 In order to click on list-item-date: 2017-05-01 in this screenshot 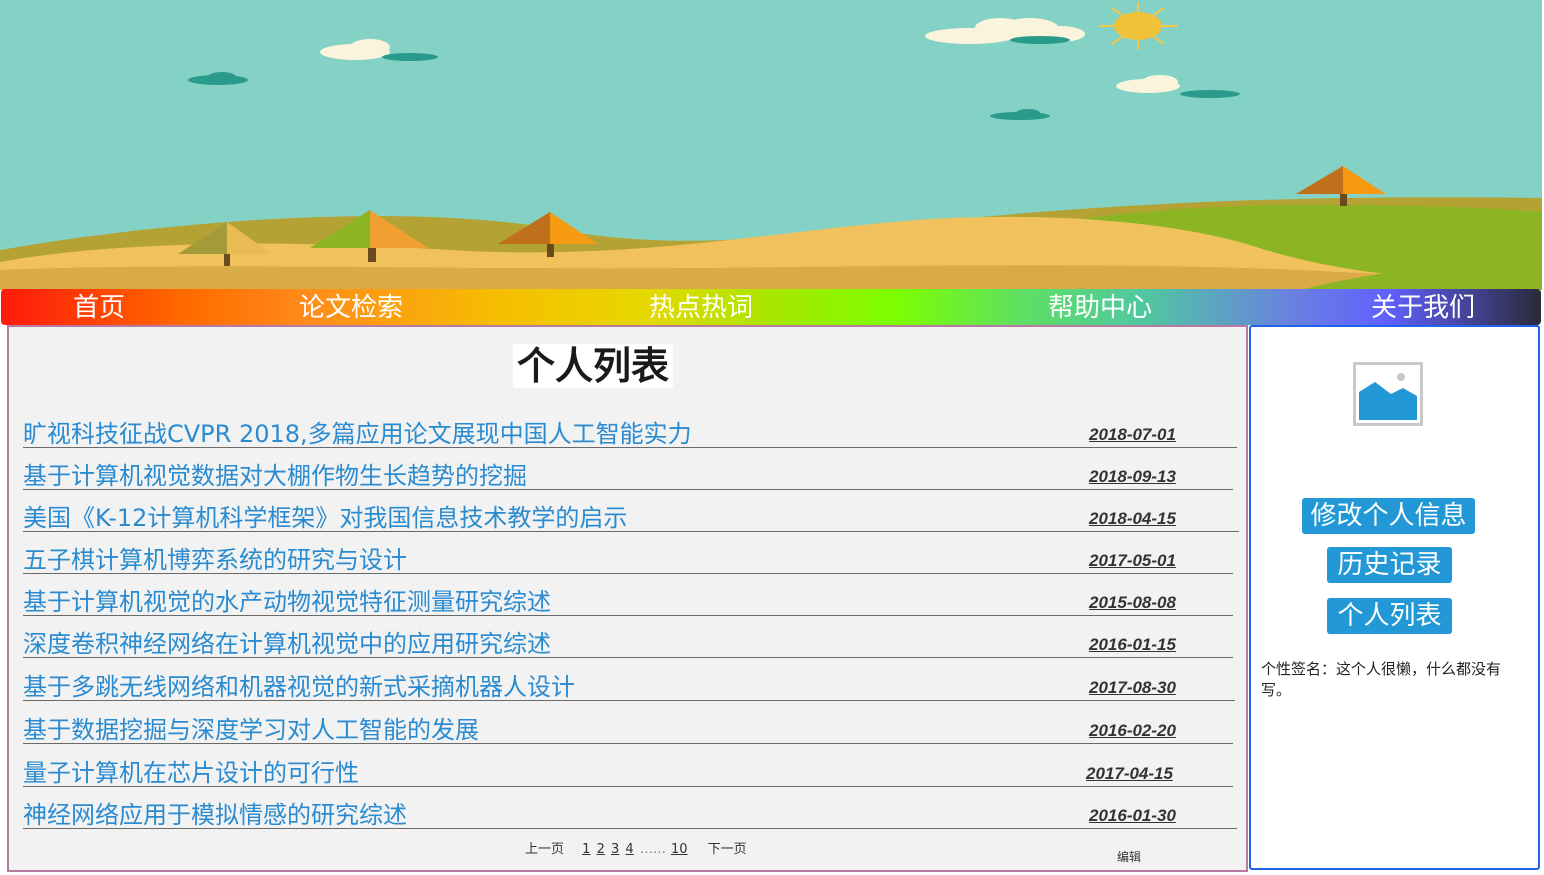, I will do `click(1132, 560)`.